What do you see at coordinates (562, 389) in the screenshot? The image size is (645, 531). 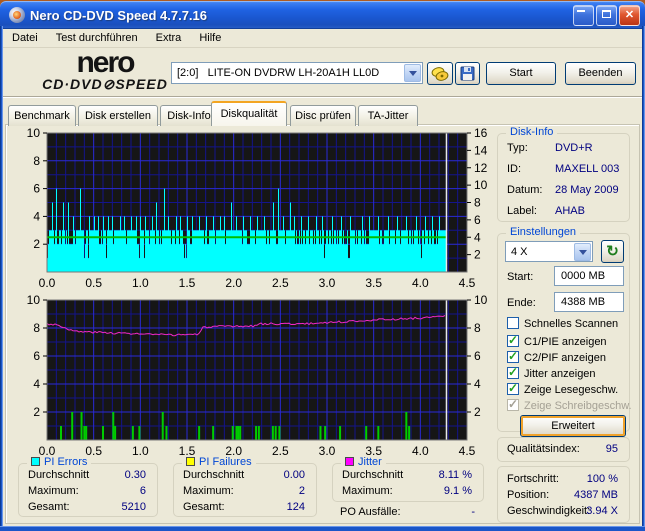 I see `checkbox-lesegeschw: ✓ Zeige Lesegeschw.` at bounding box center [562, 389].